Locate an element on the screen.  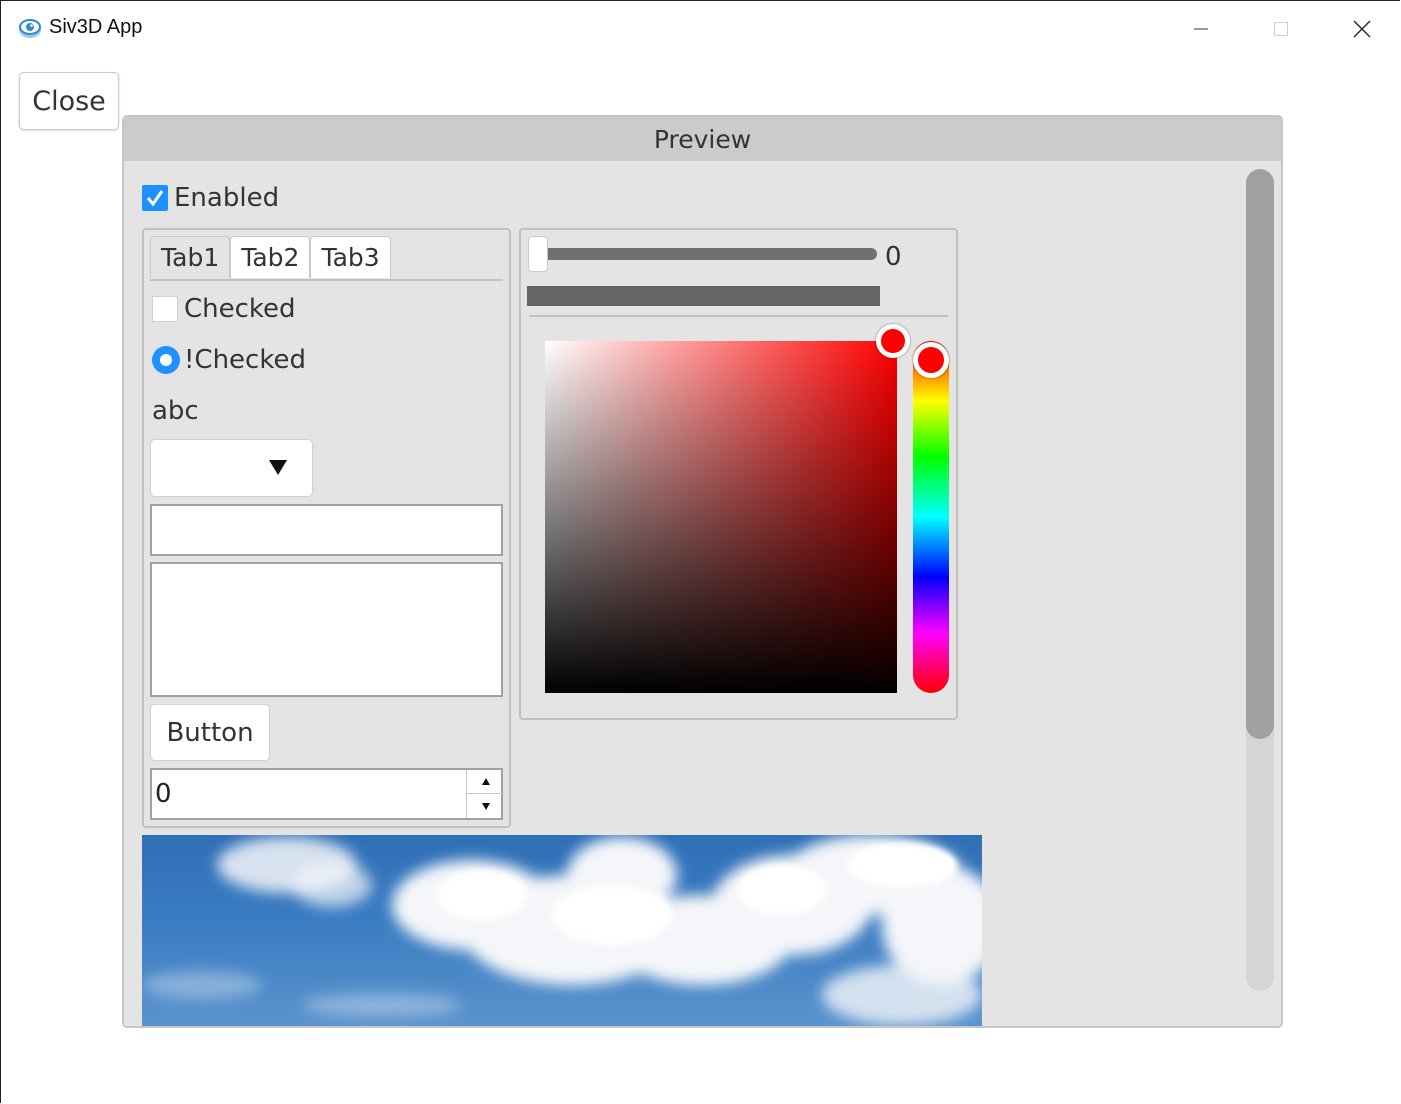
tab-2: Tab2 is located at coordinates (270, 257).